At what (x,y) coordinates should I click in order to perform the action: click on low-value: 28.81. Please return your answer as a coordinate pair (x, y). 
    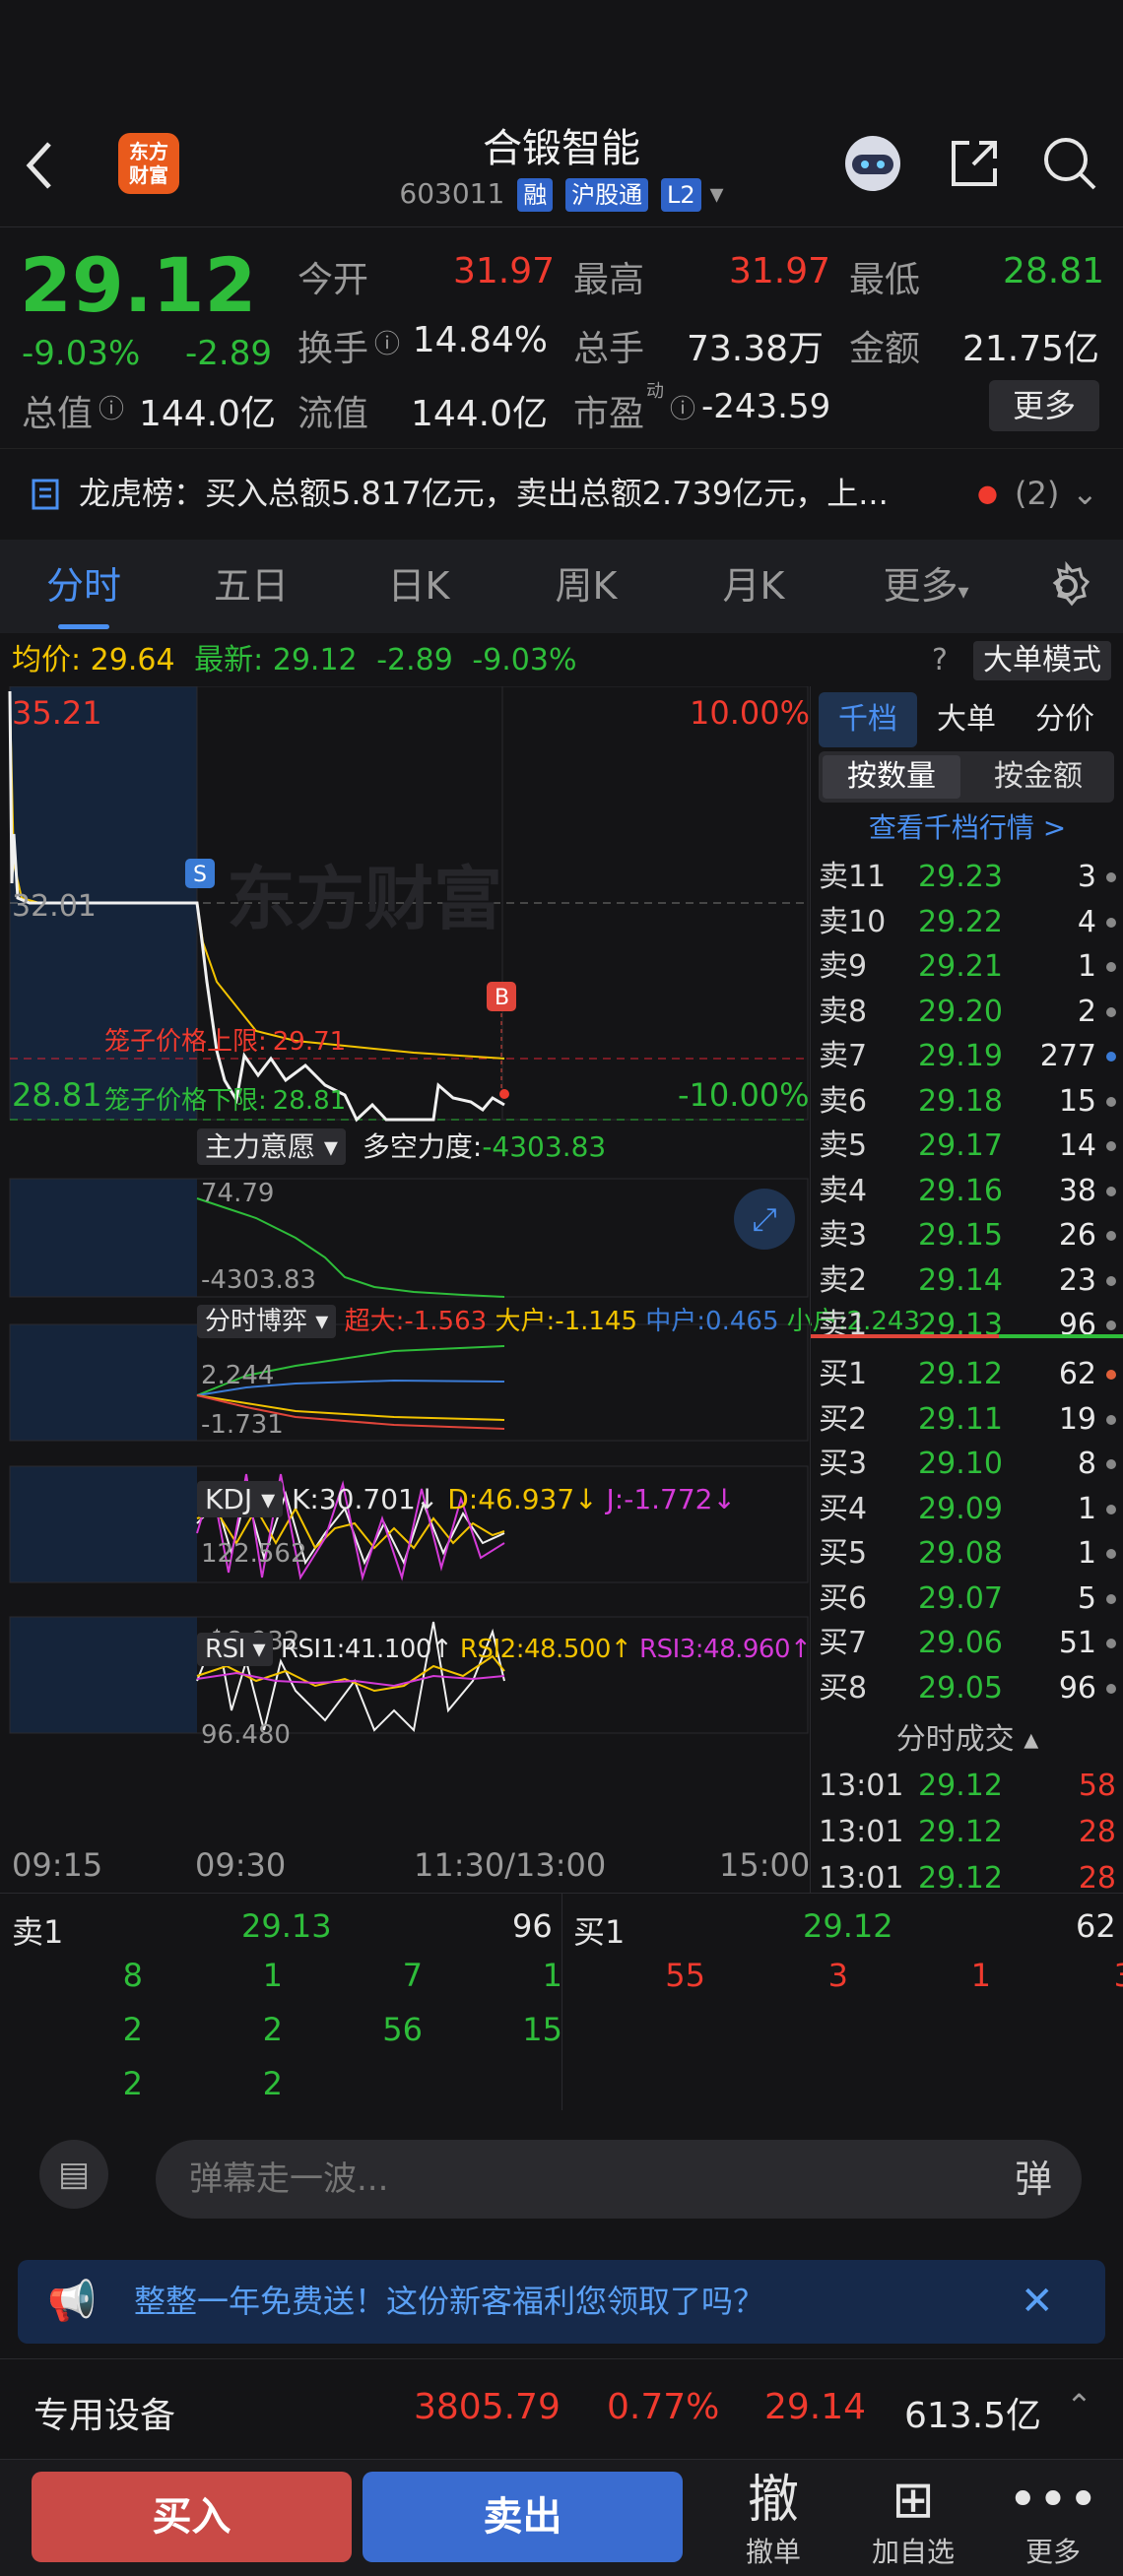
    Looking at the image, I should click on (1054, 271).